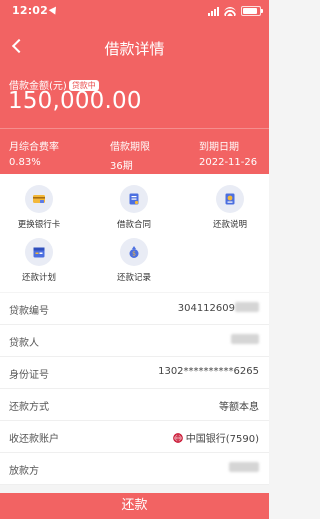  I want to click on repayment-record-button: $ 还款记录, so click(134, 260).